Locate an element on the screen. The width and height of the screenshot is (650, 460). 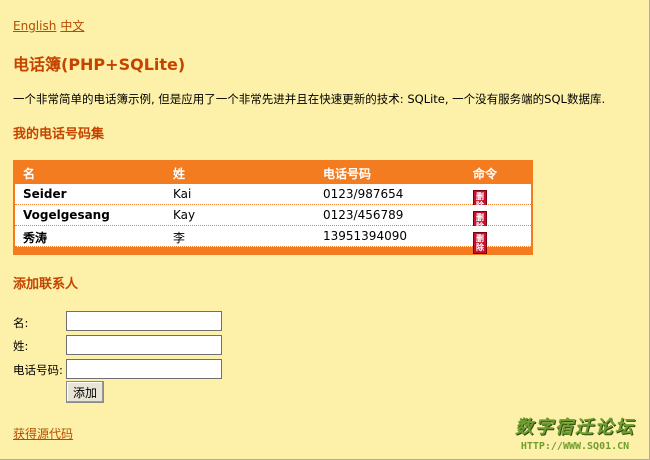
last-name-label: 姓: is located at coordinates (21, 346).